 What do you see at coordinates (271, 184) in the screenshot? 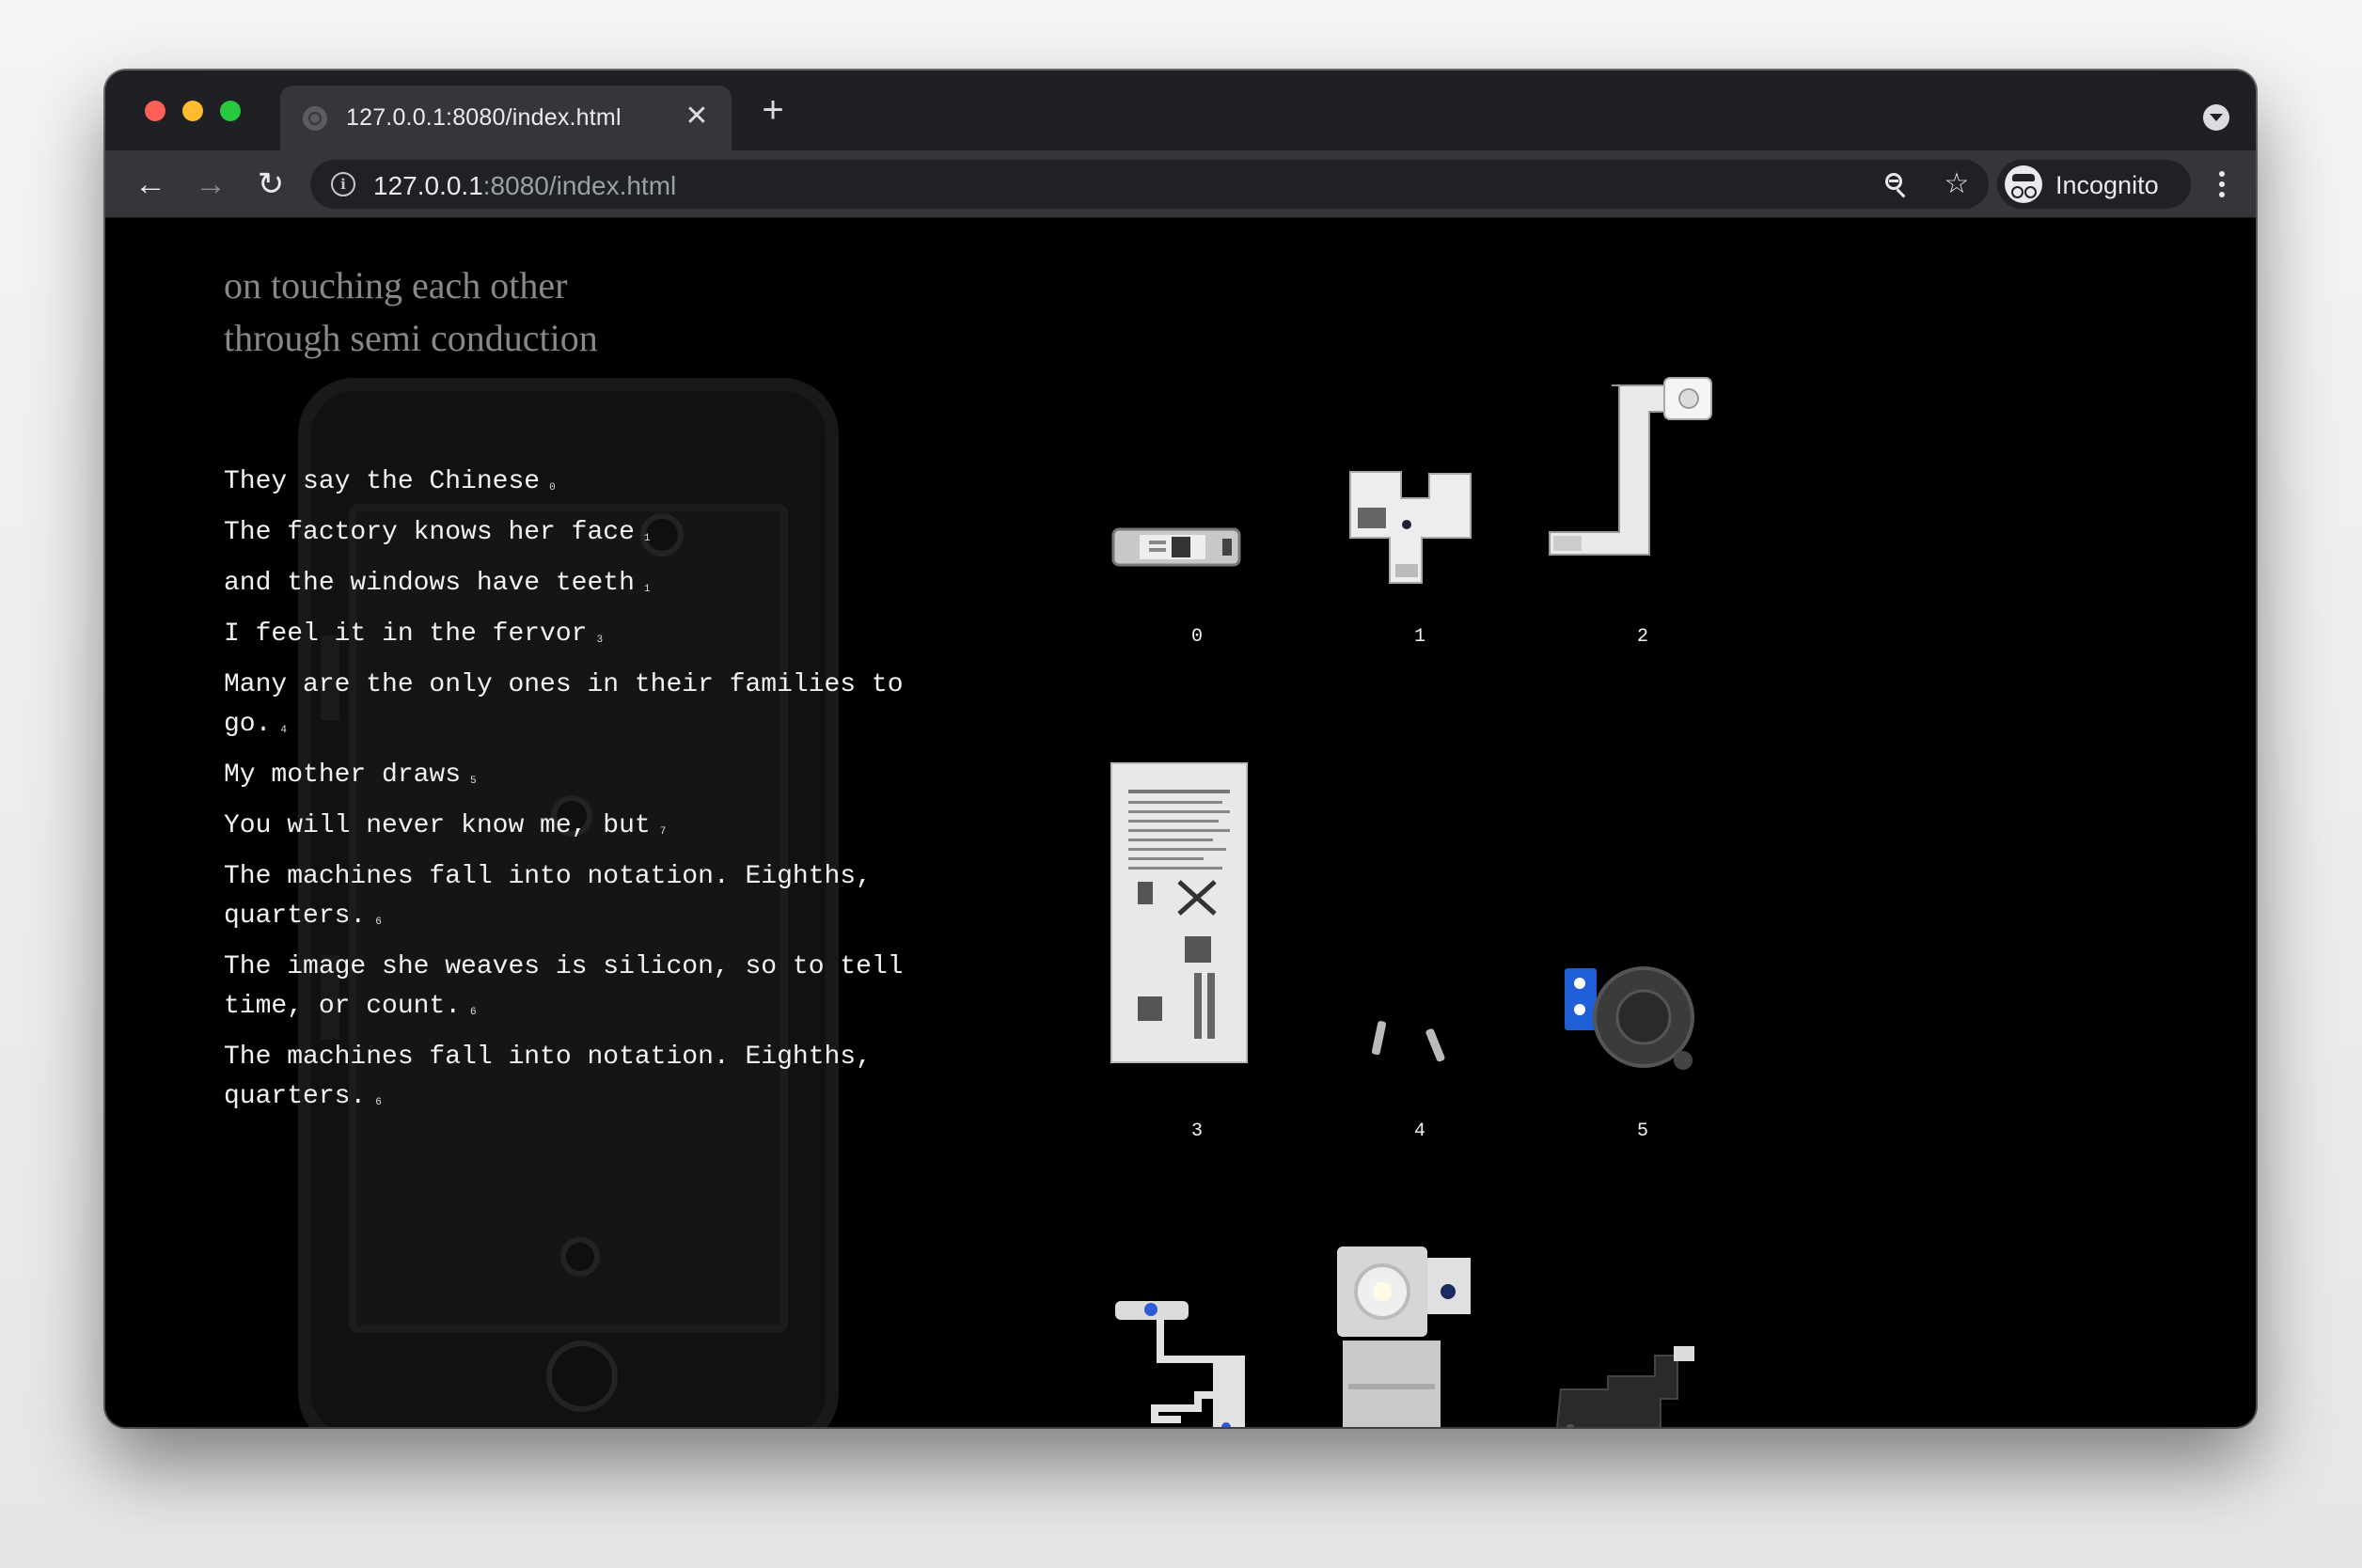
I see `reload-icon: ↻` at bounding box center [271, 184].